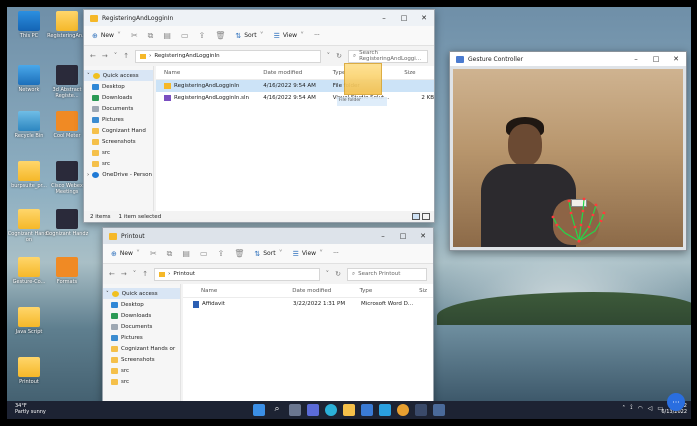 The width and height of the screenshot is (697, 426). What do you see at coordinates (416, 216) in the screenshot?
I see `details-view-icon` at bounding box center [416, 216].